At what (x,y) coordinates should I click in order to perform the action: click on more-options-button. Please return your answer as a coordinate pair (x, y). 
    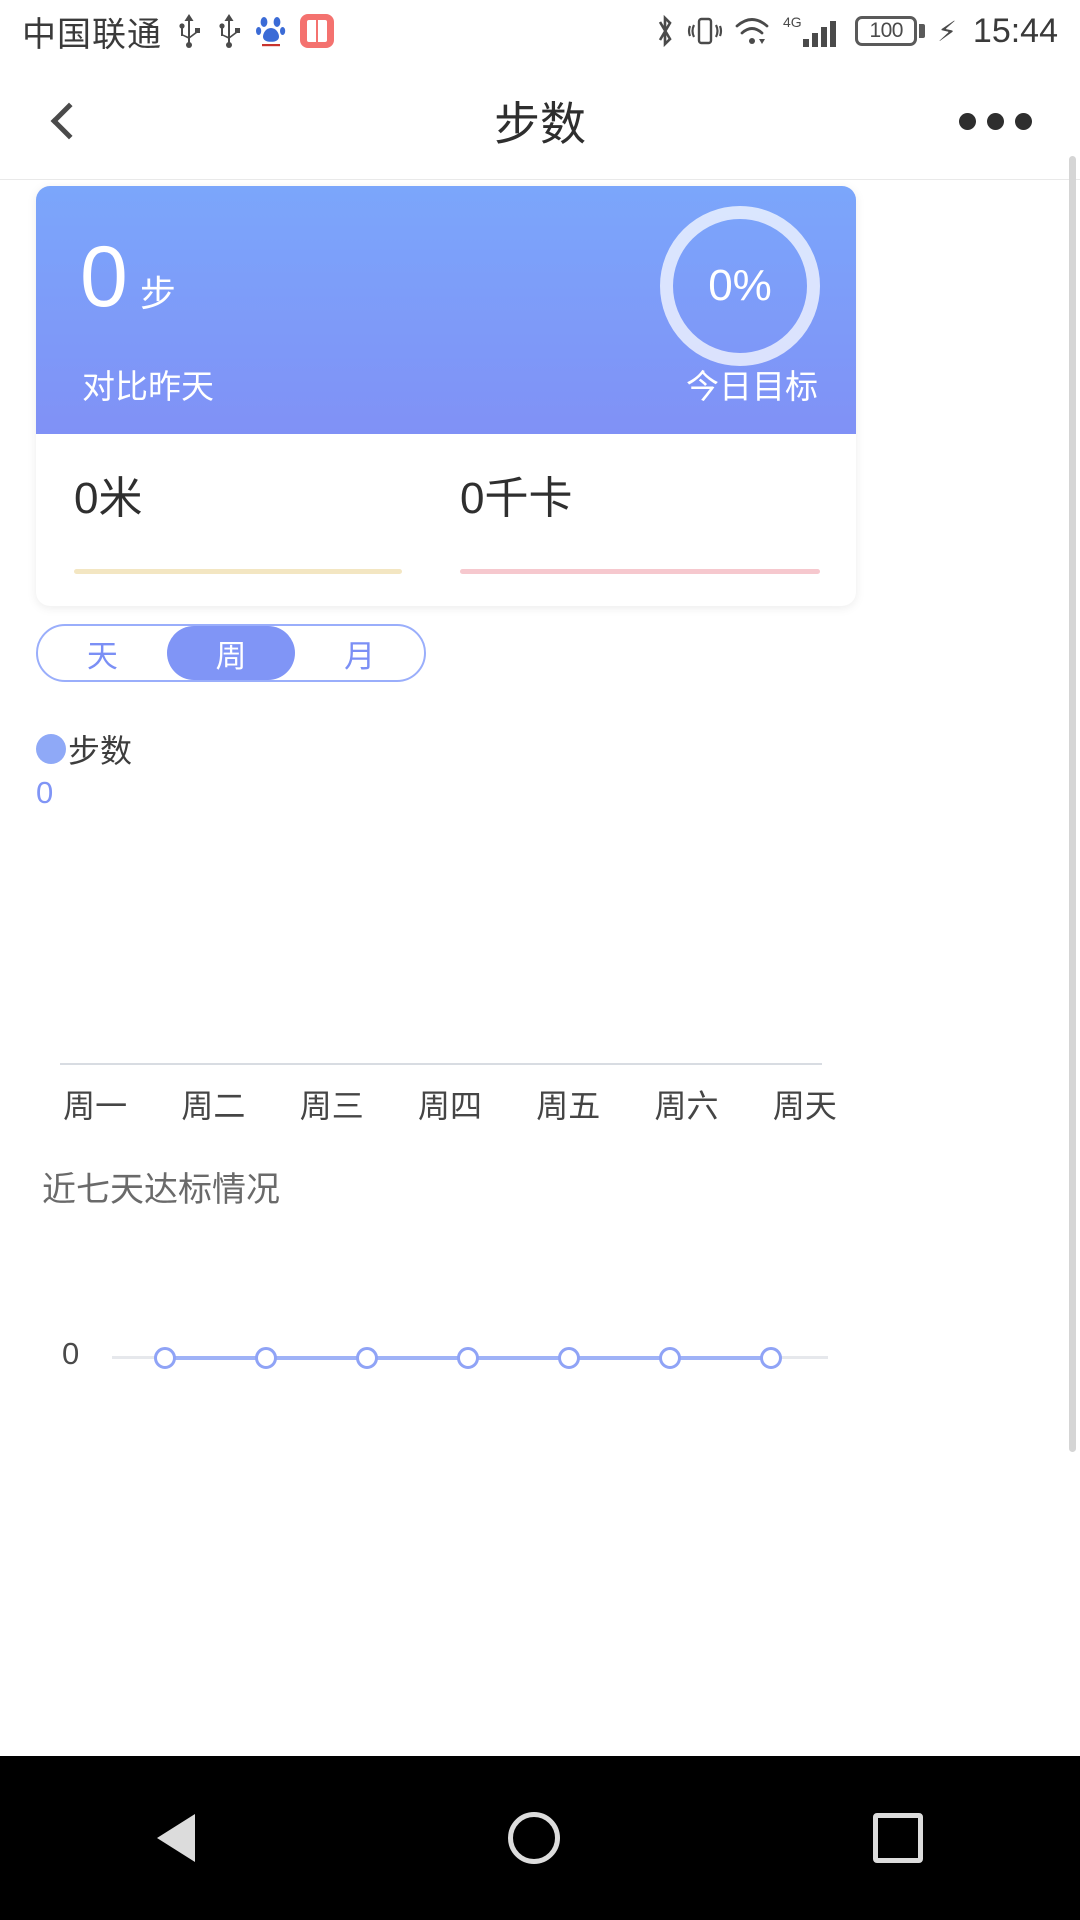
    Looking at the image, I should click on (995, 121).